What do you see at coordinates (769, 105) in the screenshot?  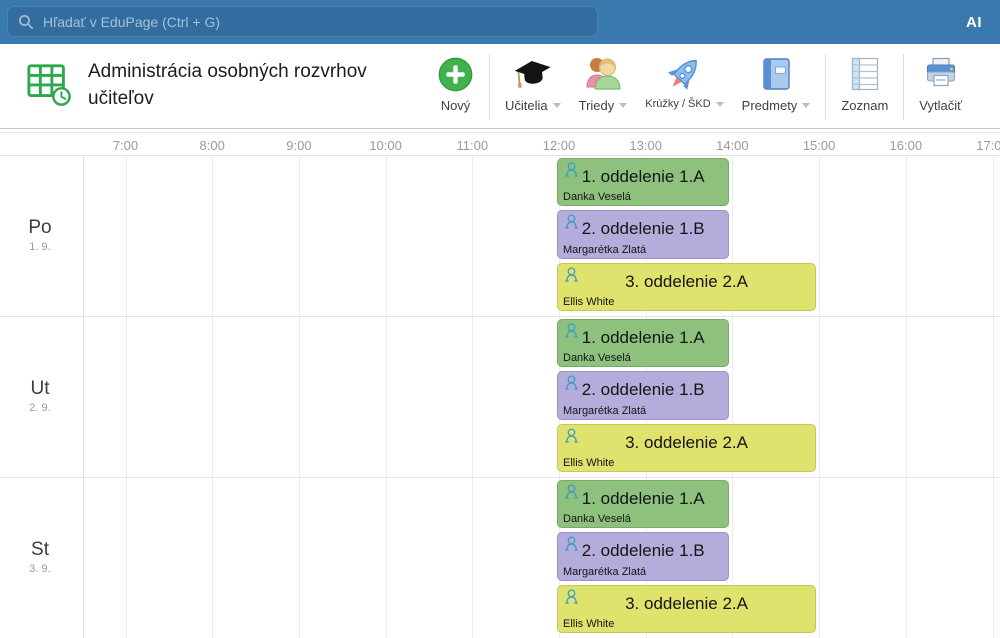 I see `subjects-button-label: Predmety` at bounding box center [769, 105].